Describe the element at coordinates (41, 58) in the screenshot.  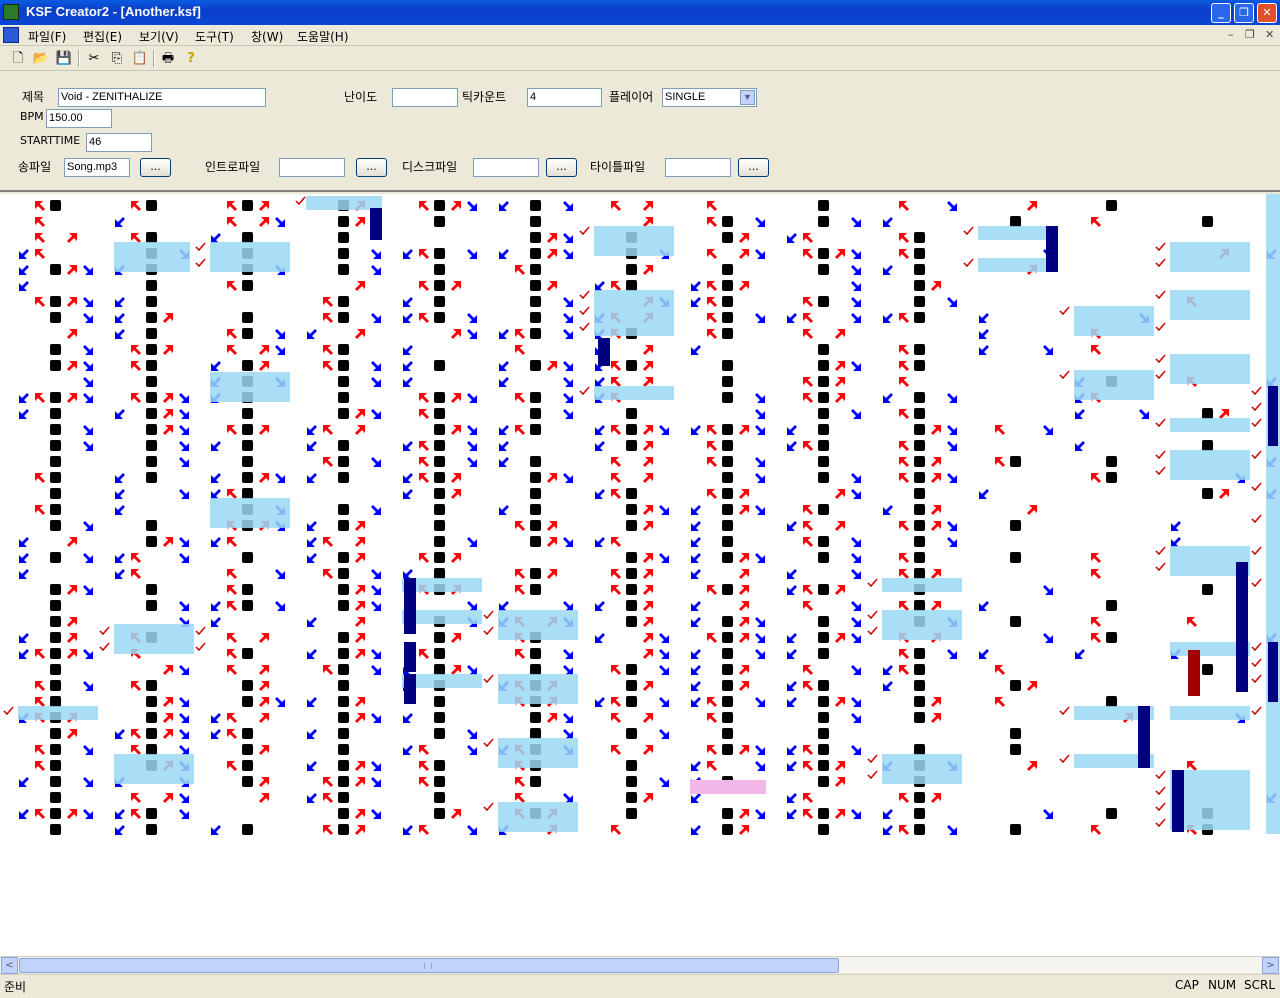
I see `open-folder-icon: 📂` at that location.